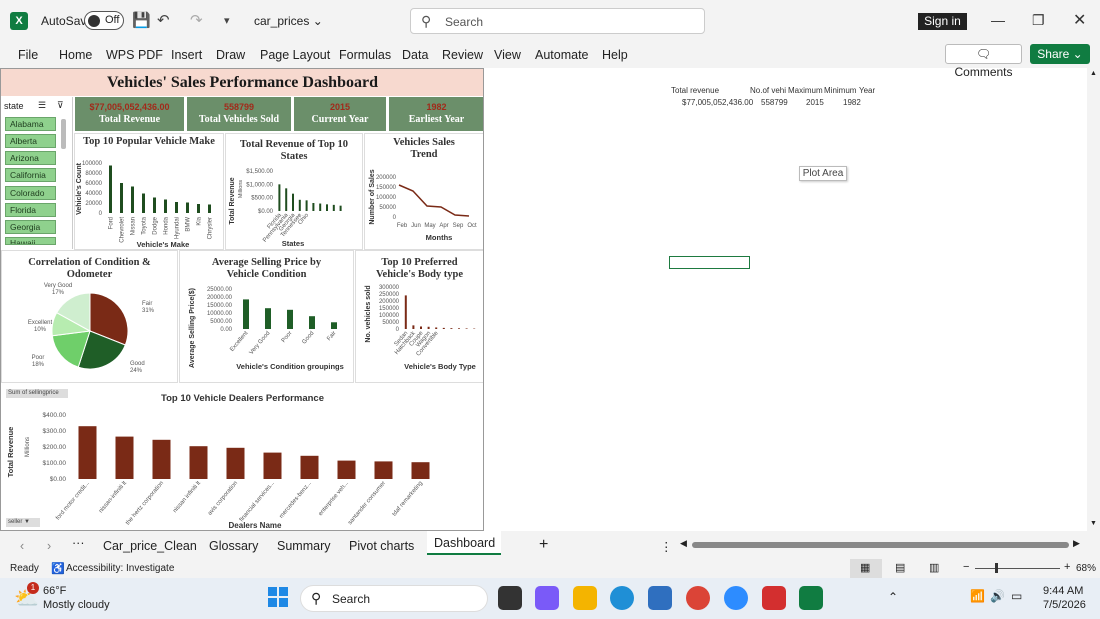 The width and height of the screenshot is (1100, 619). What do you see at coordinates (28, 55) in the screenshot?
I see `menu-file: File` at bounding box center [28, 55].